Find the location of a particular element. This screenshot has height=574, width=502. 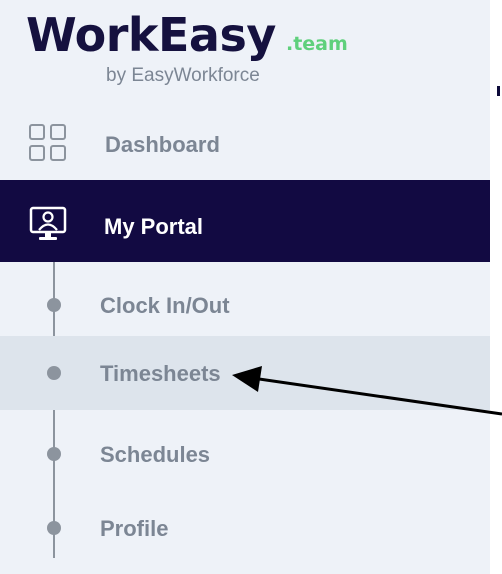

sub-item-label: Profile is located at coordinates (134, 528).